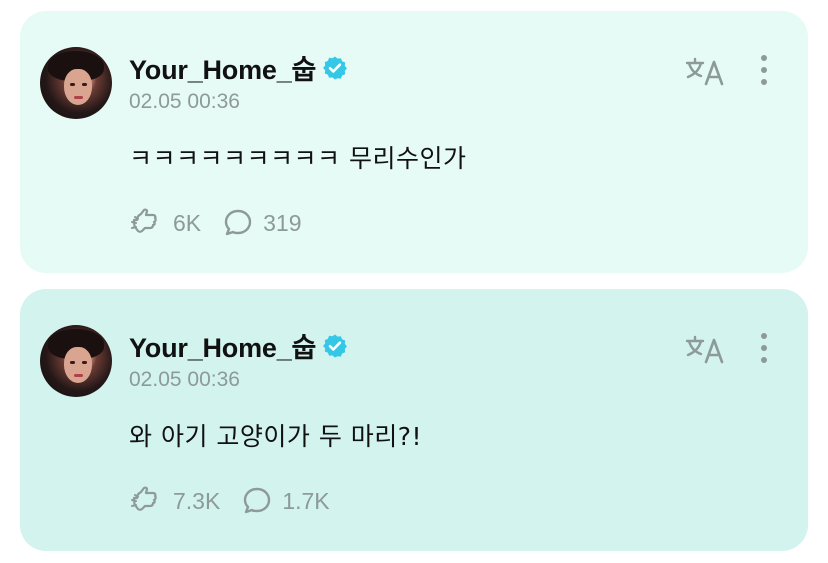 The height and width of the screenshot is (563, 828). I want to click on reaction-count: 6K, so click(187, 222).